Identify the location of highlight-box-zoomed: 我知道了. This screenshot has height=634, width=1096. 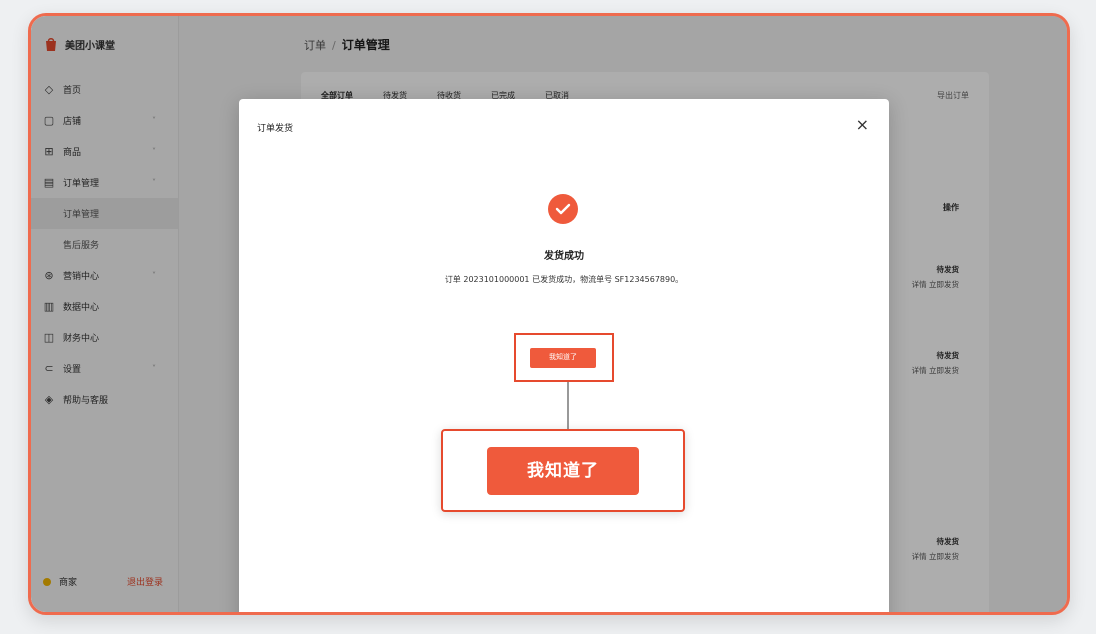
(563, 470).